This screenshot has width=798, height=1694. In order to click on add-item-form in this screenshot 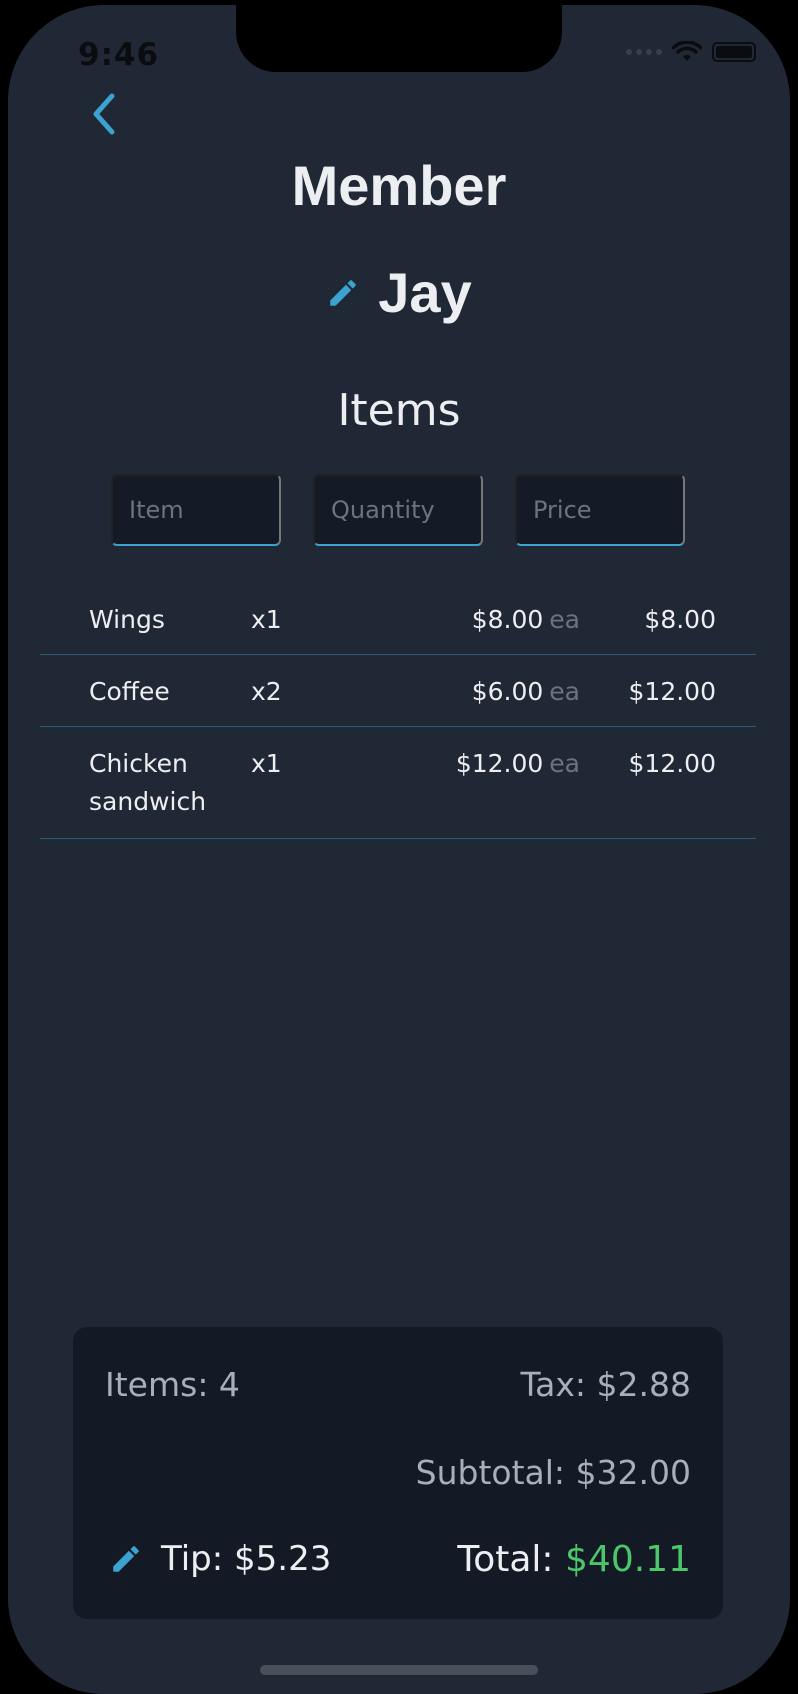, I will do `click(398, 510)`.